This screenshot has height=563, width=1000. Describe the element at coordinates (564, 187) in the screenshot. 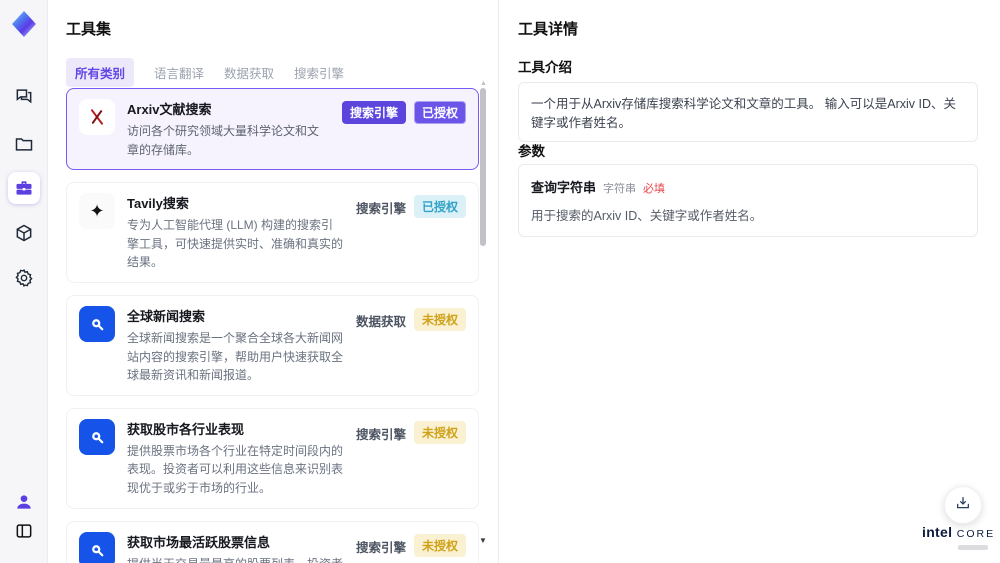

I see `param-name: 查询字符串` at that location.